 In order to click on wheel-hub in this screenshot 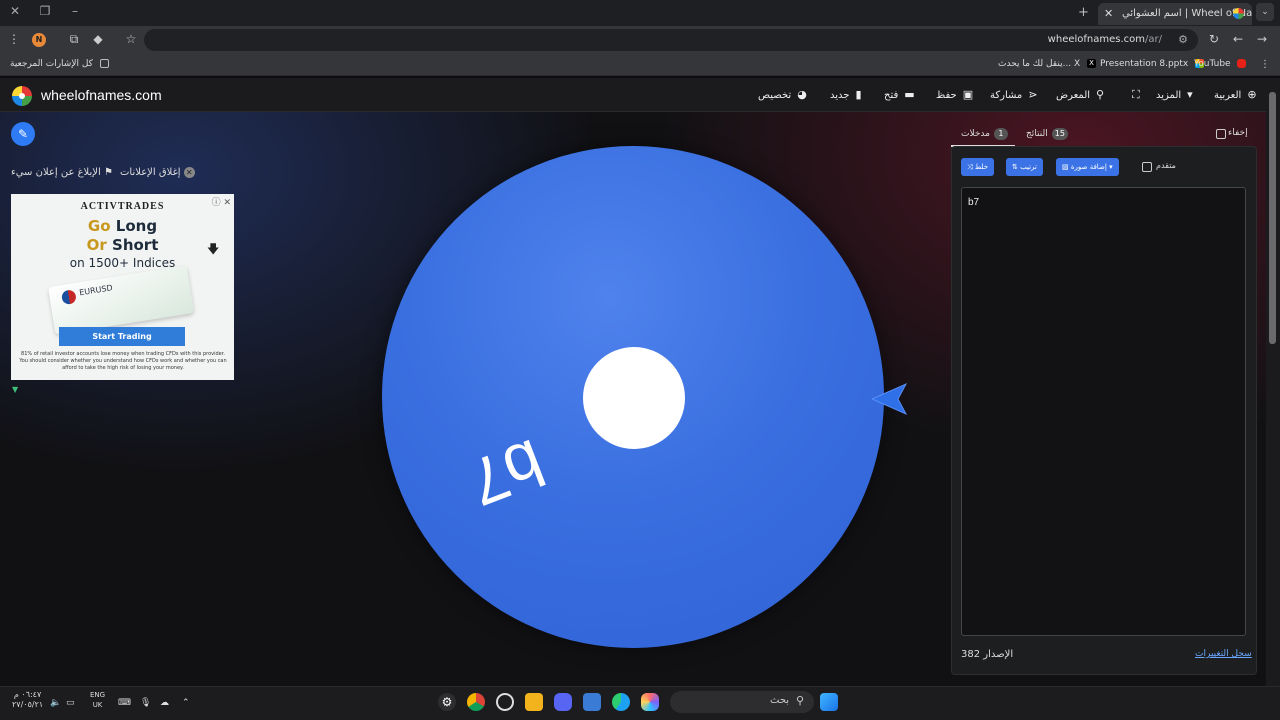, I will do `click(634, 398)`.